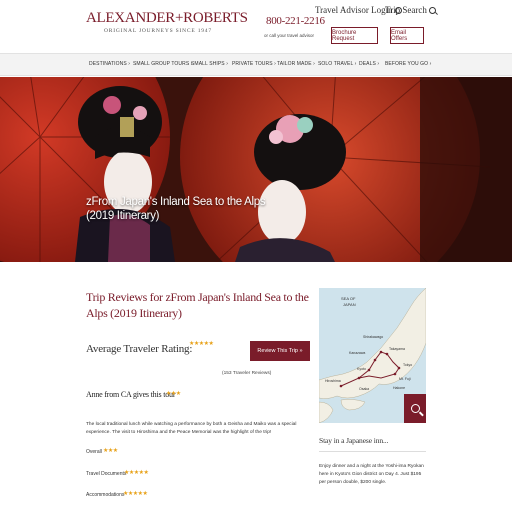 The width and height of the screenshot is (512, 512). What do you see at coordinates (110, 451) in the screenshot?
I see `rating-stars-overall: ★★★` at bounding box center [110, 451].